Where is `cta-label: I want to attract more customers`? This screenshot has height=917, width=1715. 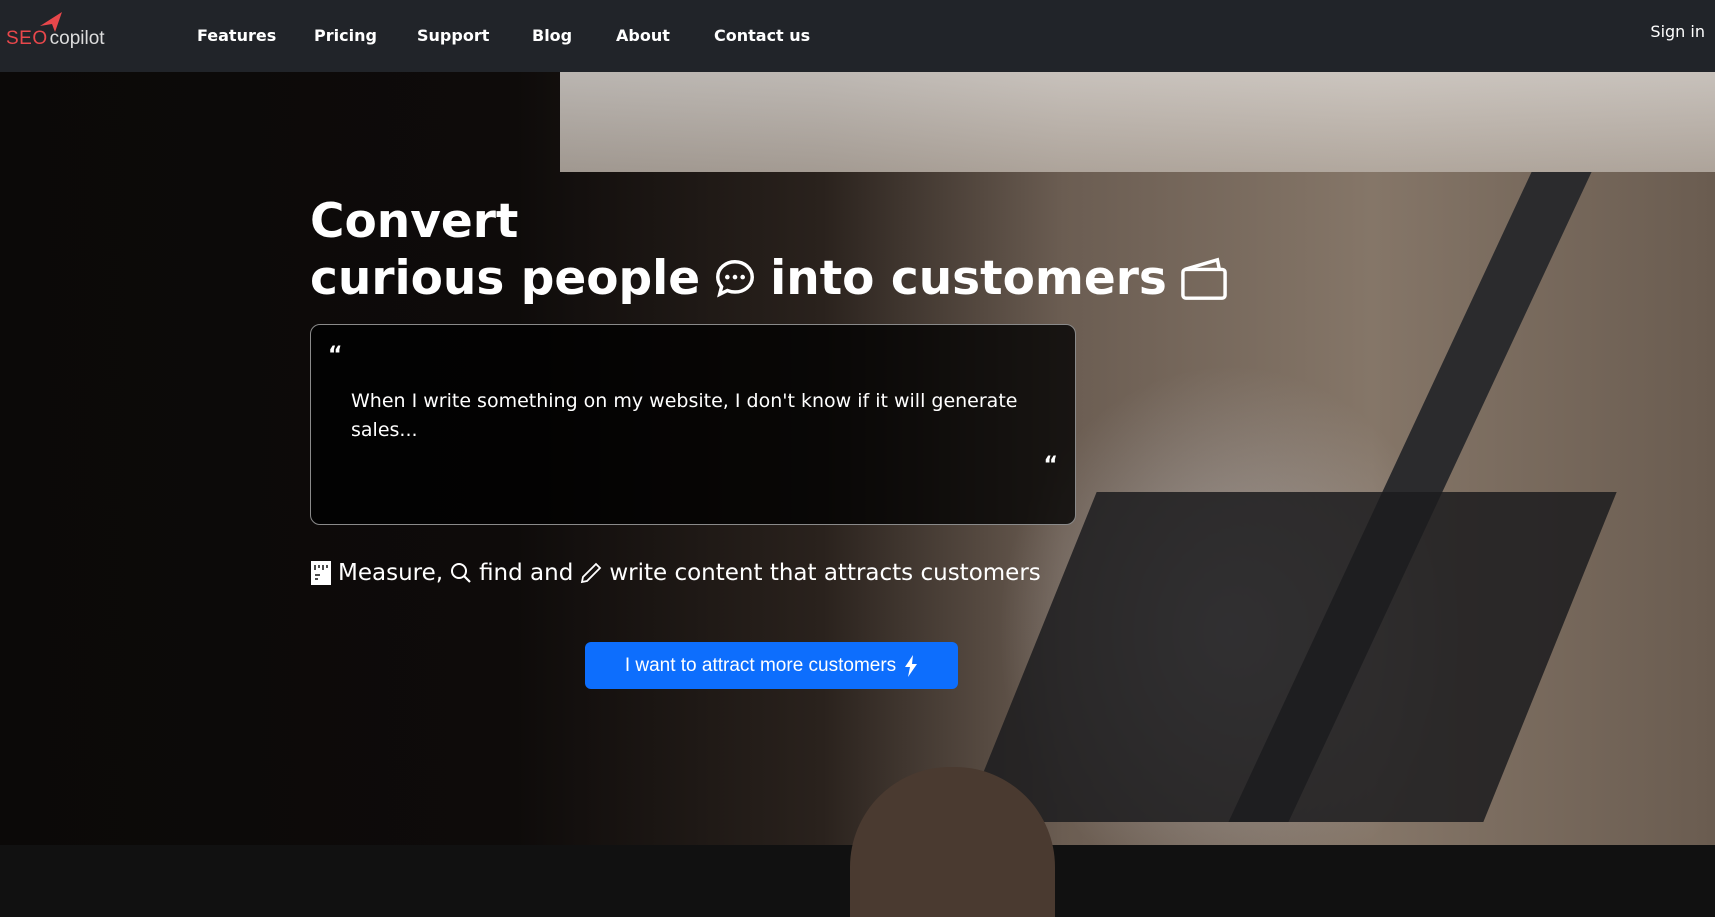 cta-label: I want to attract more customers is located at coordinates (760, 665).